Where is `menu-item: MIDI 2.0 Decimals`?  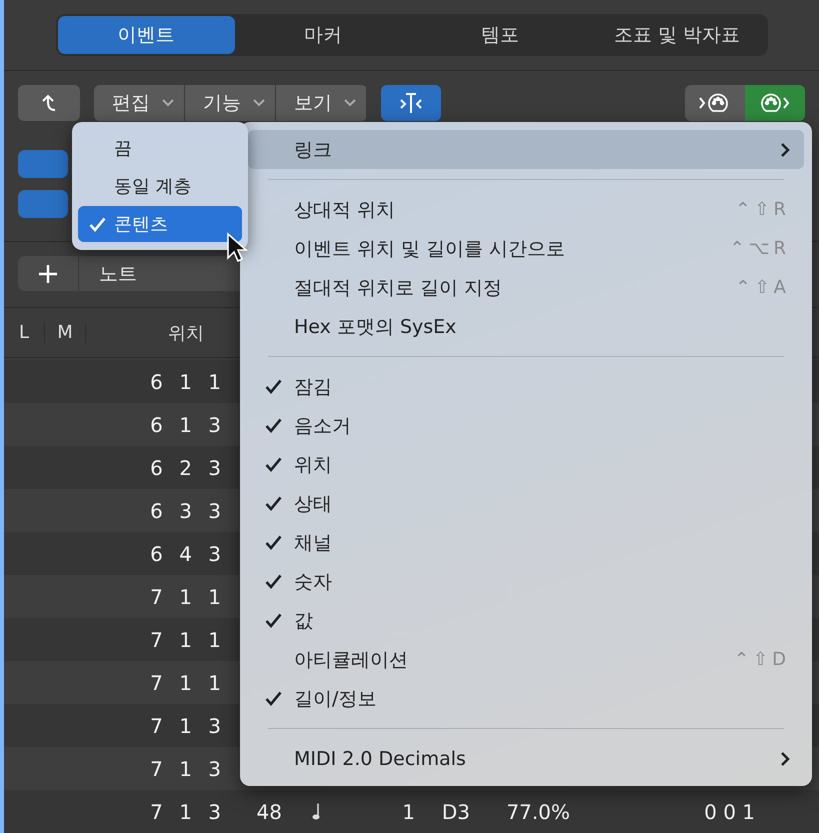
menu-item: MIDI 2.0 Decimals is located at coordinates (526, 758).